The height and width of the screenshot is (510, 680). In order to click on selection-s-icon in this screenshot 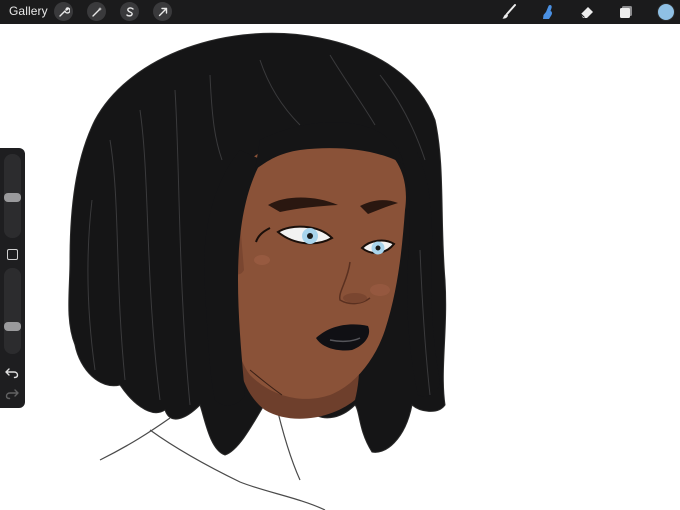, I will do `click(129, 11)`.